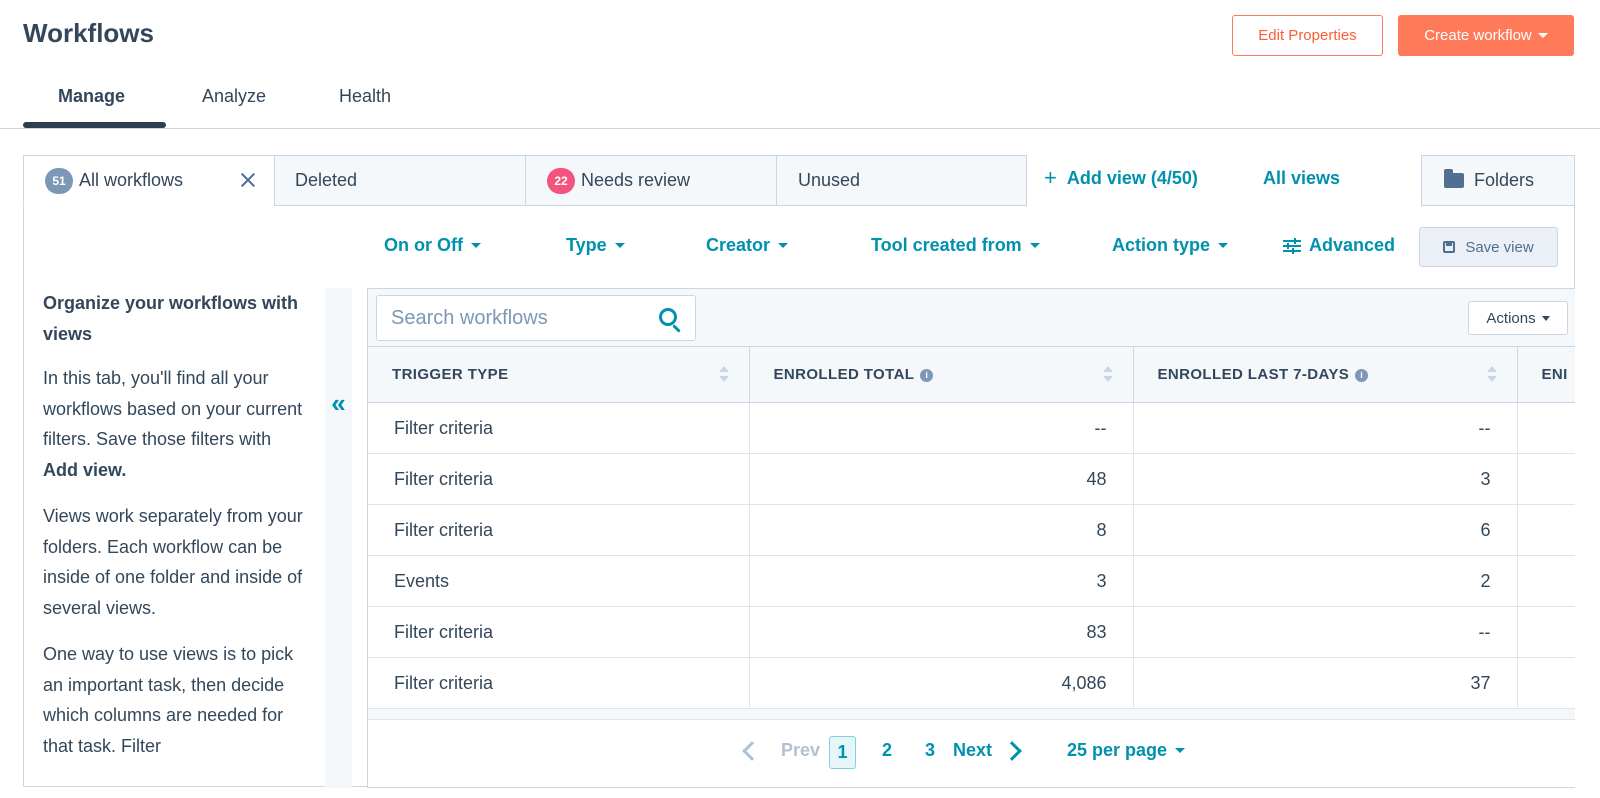 The width and height of the screenshot is (1600, 798). I want to click on tab-manage: Manage, so click(91, 96).